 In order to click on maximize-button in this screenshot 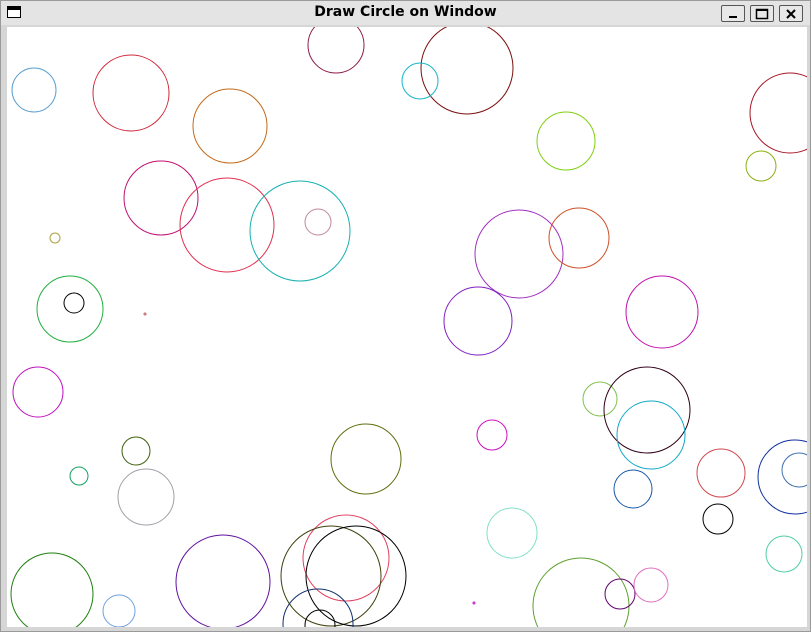, I will do `click(762, 13)`.